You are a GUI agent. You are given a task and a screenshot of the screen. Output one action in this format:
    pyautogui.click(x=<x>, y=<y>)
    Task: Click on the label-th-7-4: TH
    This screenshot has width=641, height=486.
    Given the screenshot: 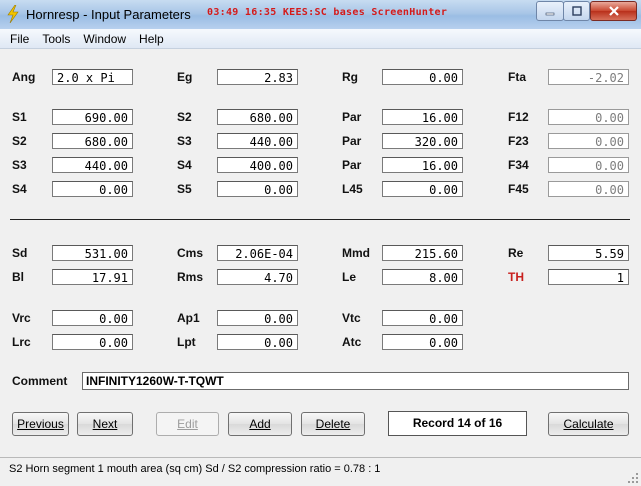 What is the action you would take?
    pyautogui.click(x=516, y=277)
    